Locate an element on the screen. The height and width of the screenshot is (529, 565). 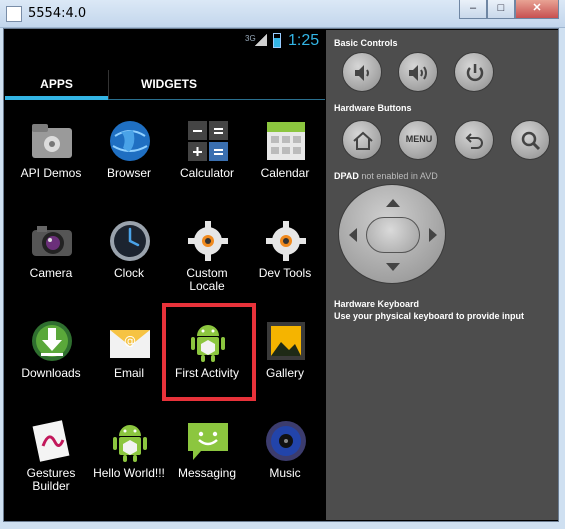
back-icon is located at coordinates (474, 141).